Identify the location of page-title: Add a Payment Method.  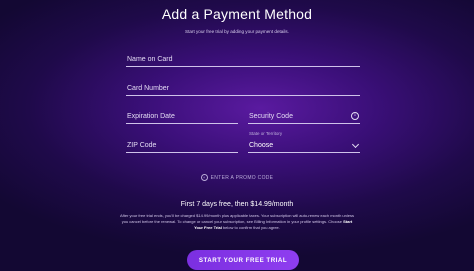
(237, 14).